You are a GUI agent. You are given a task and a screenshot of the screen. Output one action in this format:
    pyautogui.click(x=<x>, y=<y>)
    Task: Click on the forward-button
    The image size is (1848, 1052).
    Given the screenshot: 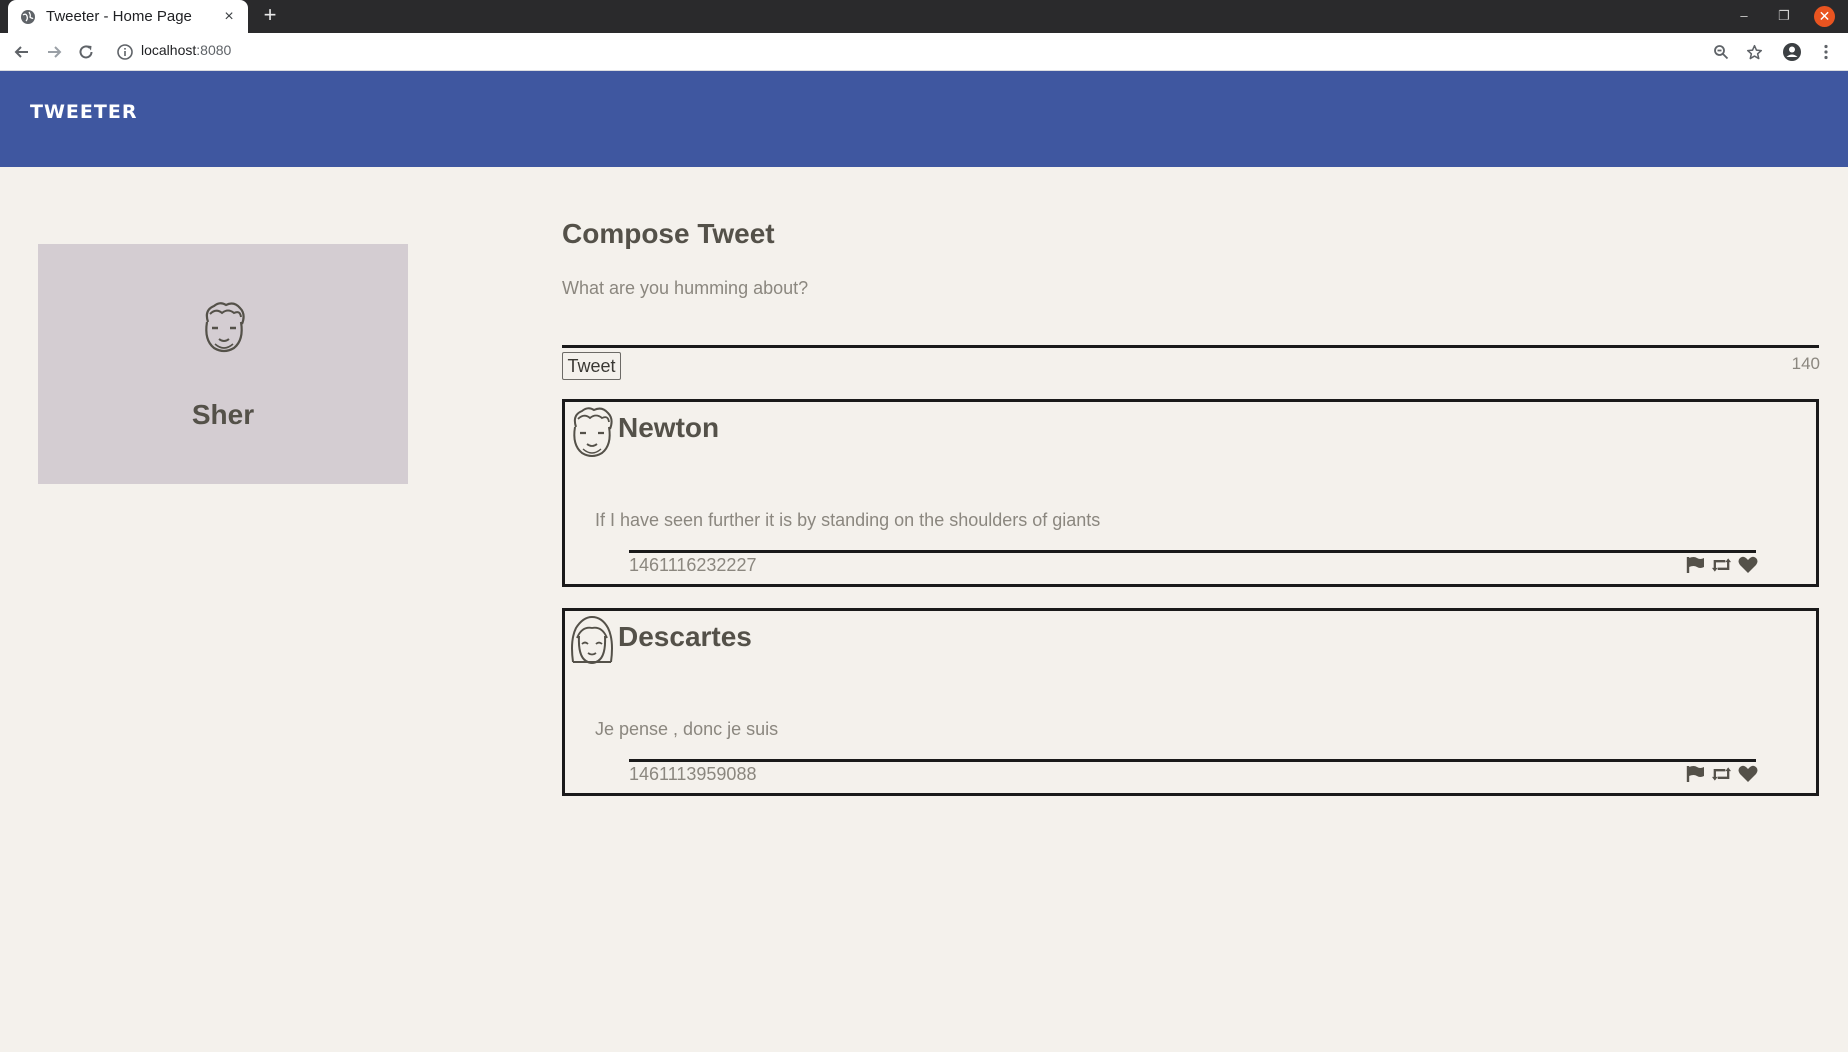 What is the action you would take?
    pyautogui.click(x=54, y=52)
    